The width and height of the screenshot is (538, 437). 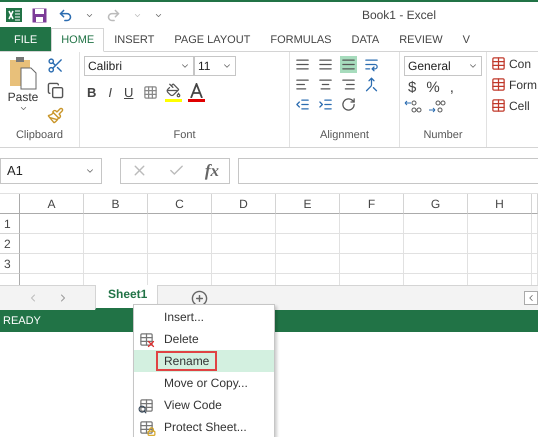 What do you see at coordinates (308, 204) in the screenshot?
I see `column-header: E` at bounding box center [308, 204].